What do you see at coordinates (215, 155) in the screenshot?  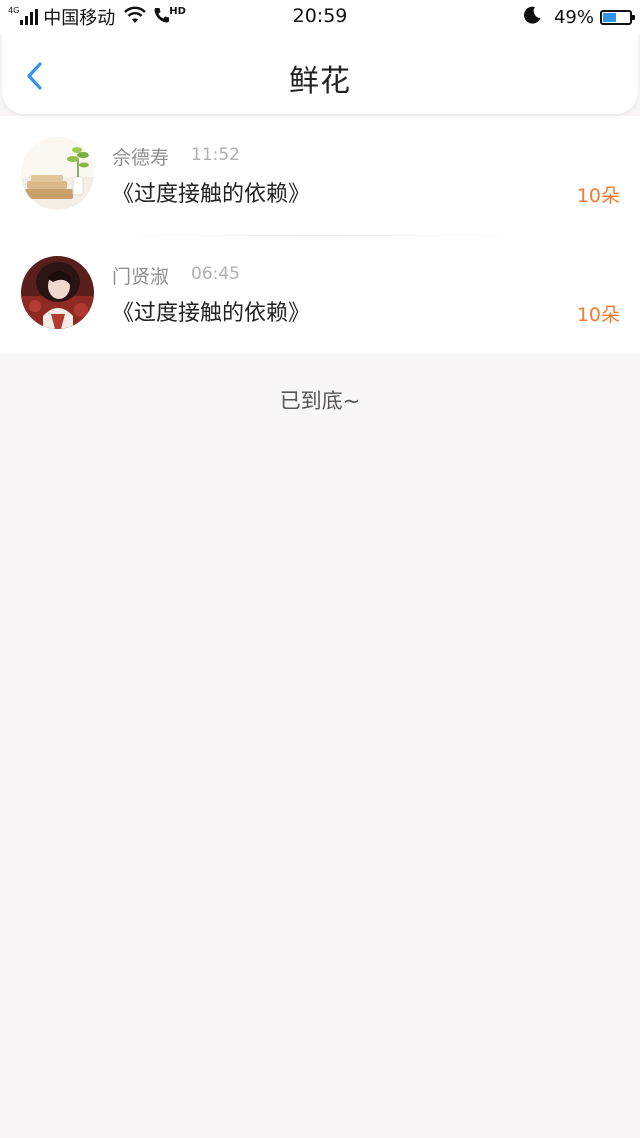 I see `send-time: 11:52` at bounding box center [215, 155].